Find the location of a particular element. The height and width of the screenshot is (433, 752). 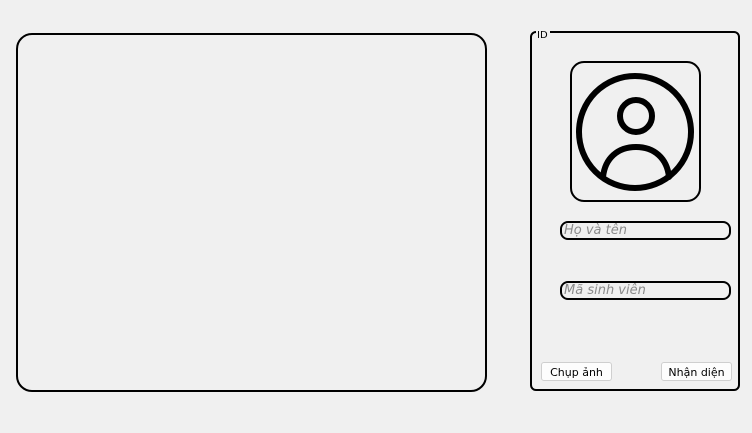

recognize-button: Nhận diện is located at coordinates (696, 371).